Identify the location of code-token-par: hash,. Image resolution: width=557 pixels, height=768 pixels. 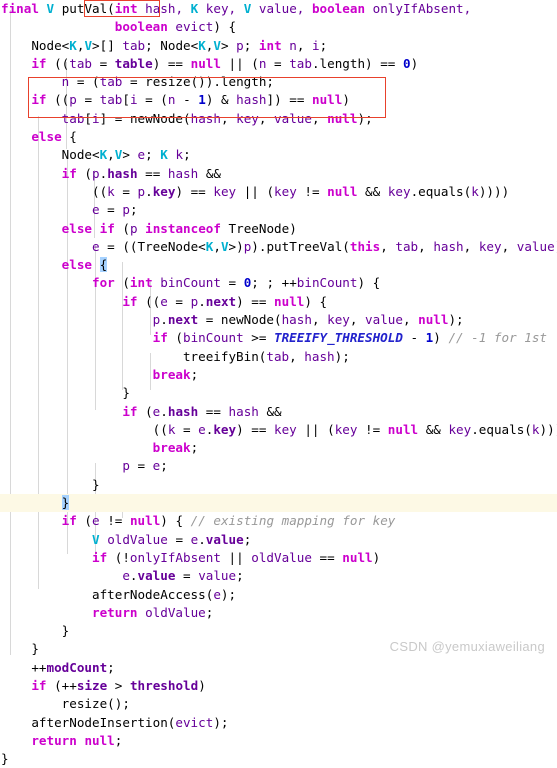
(164, 8).